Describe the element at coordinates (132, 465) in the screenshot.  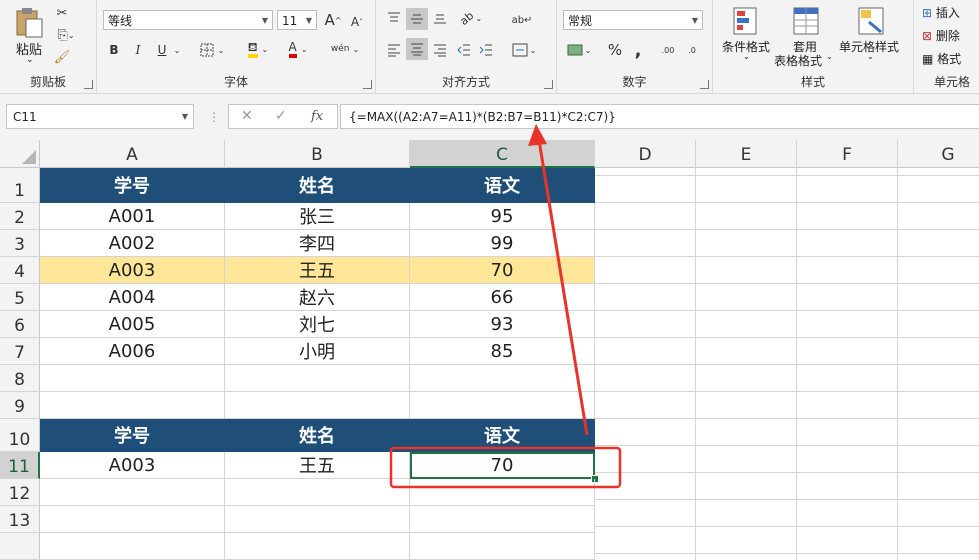
I see `lookup-cell: A003` at that location.